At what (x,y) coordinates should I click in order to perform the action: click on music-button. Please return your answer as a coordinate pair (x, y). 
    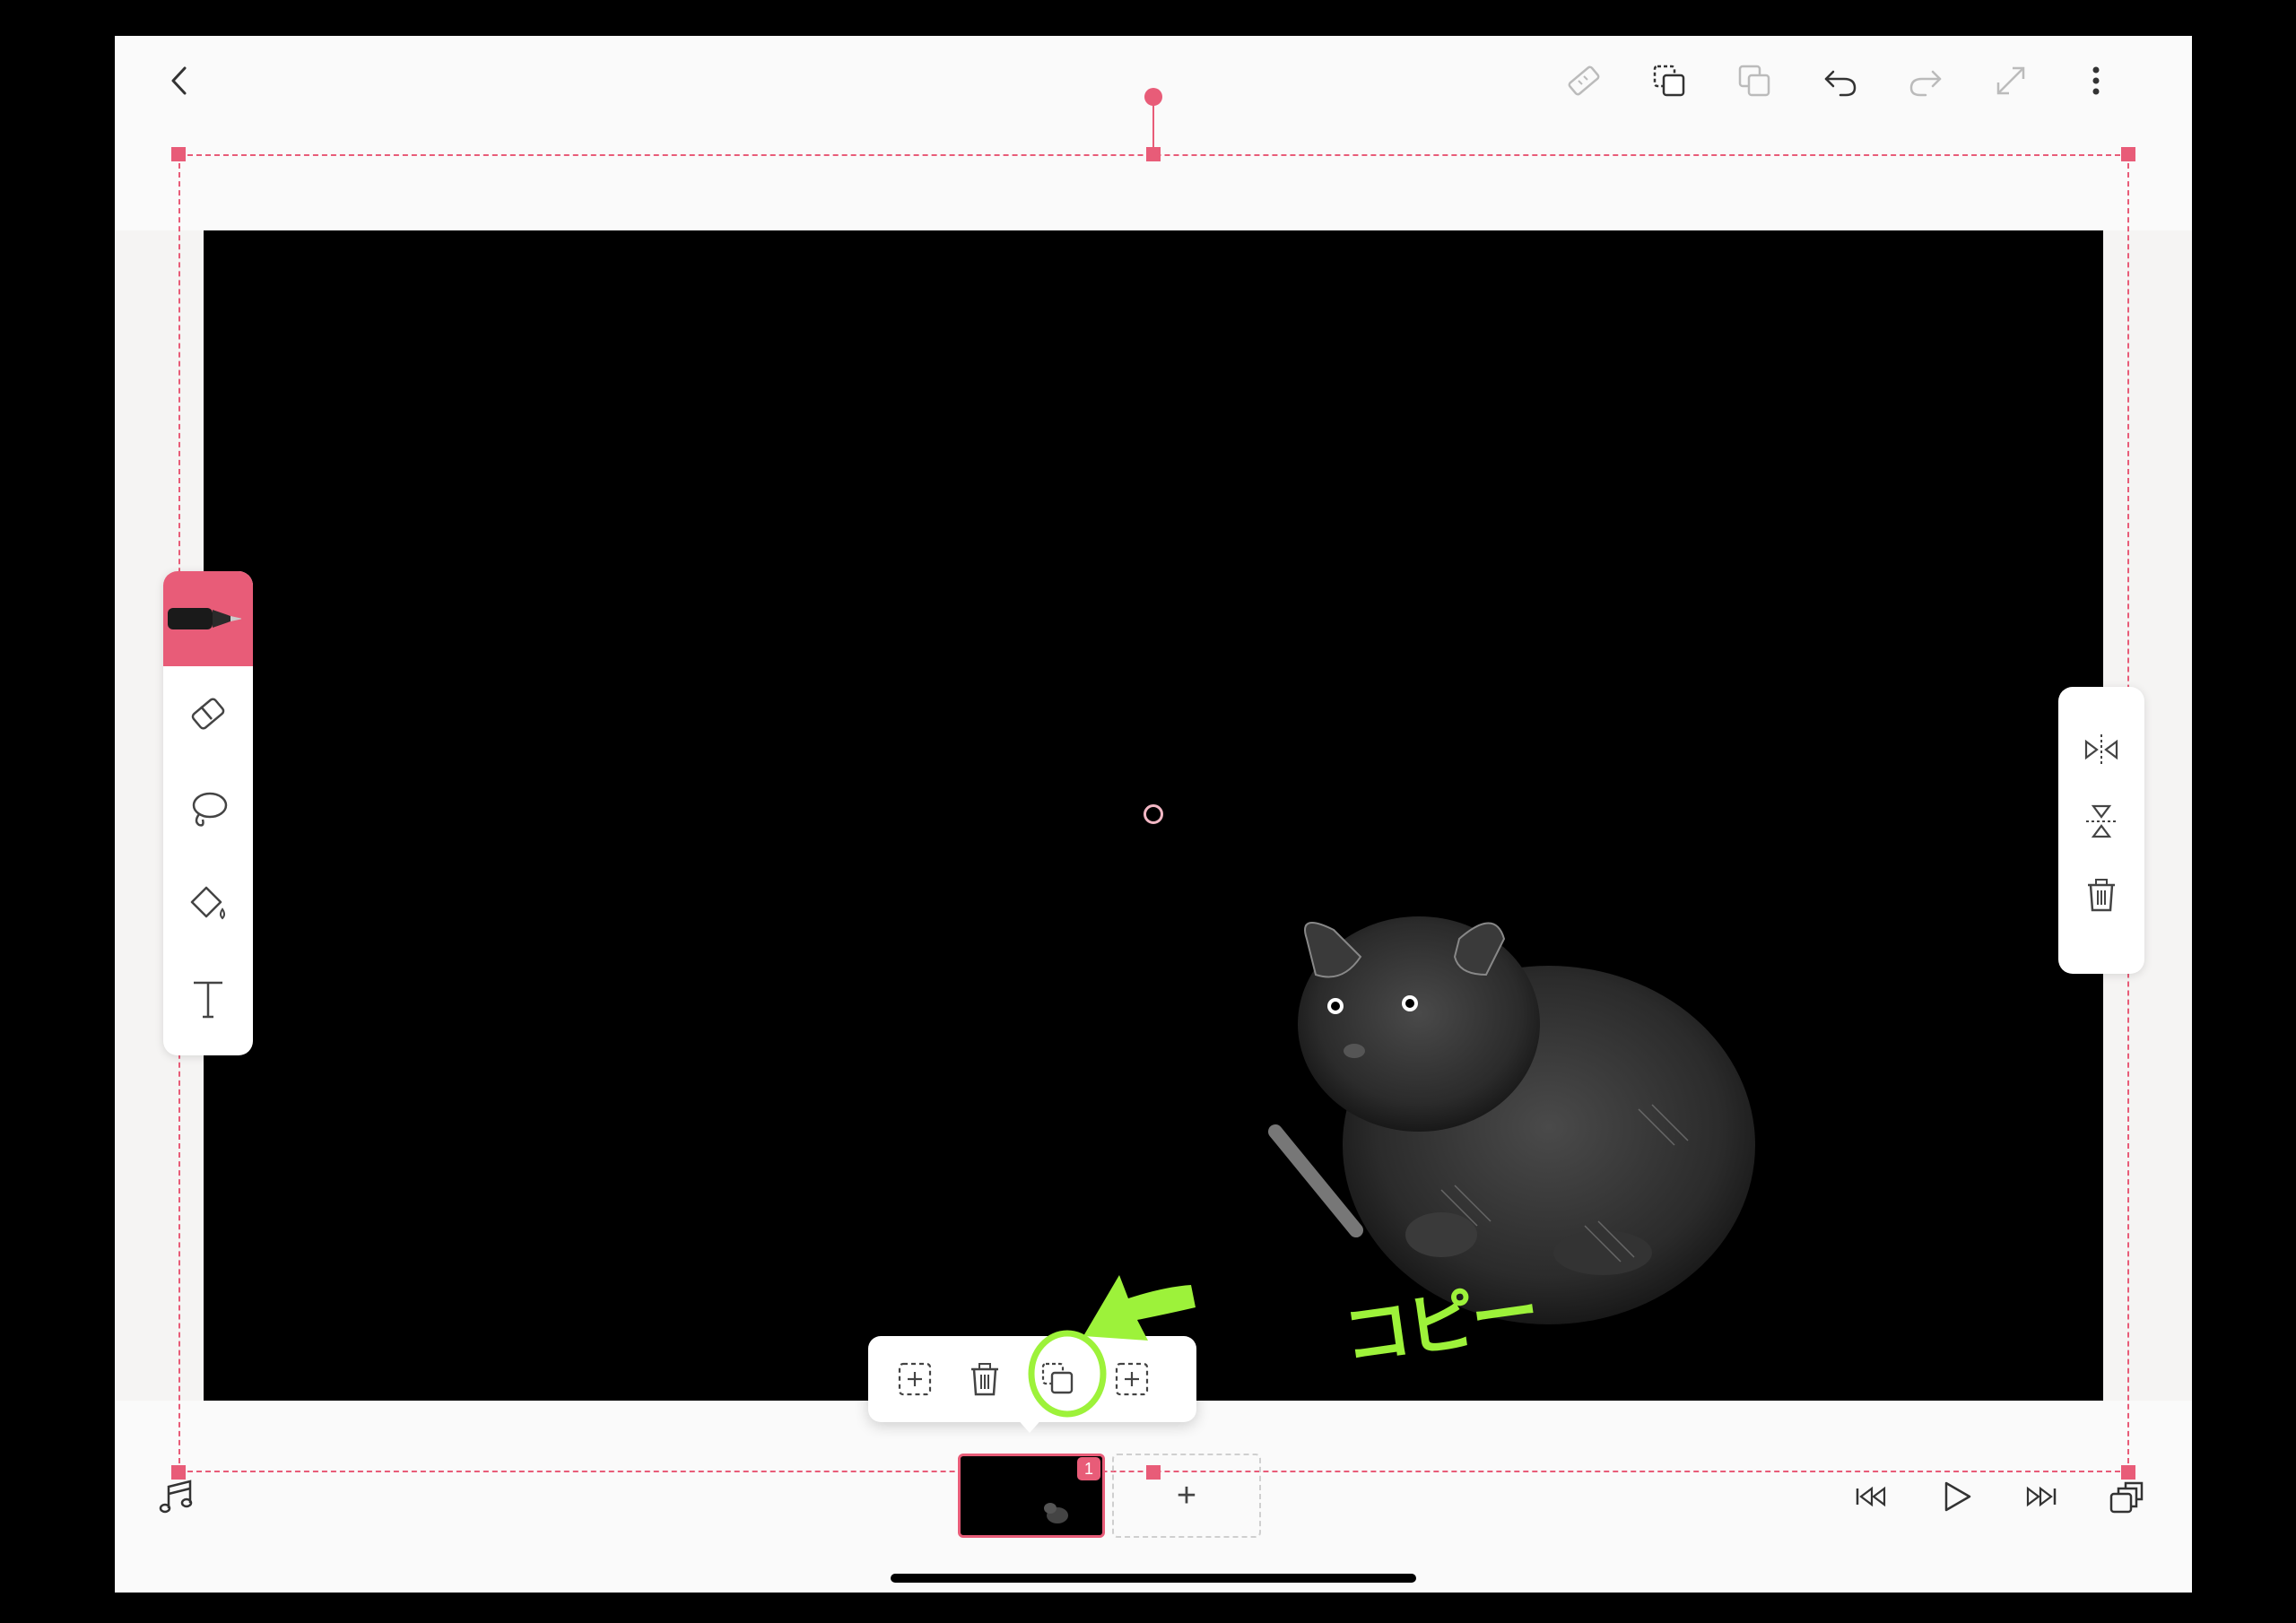
    Looking at the image, I should click on (177, 1496).